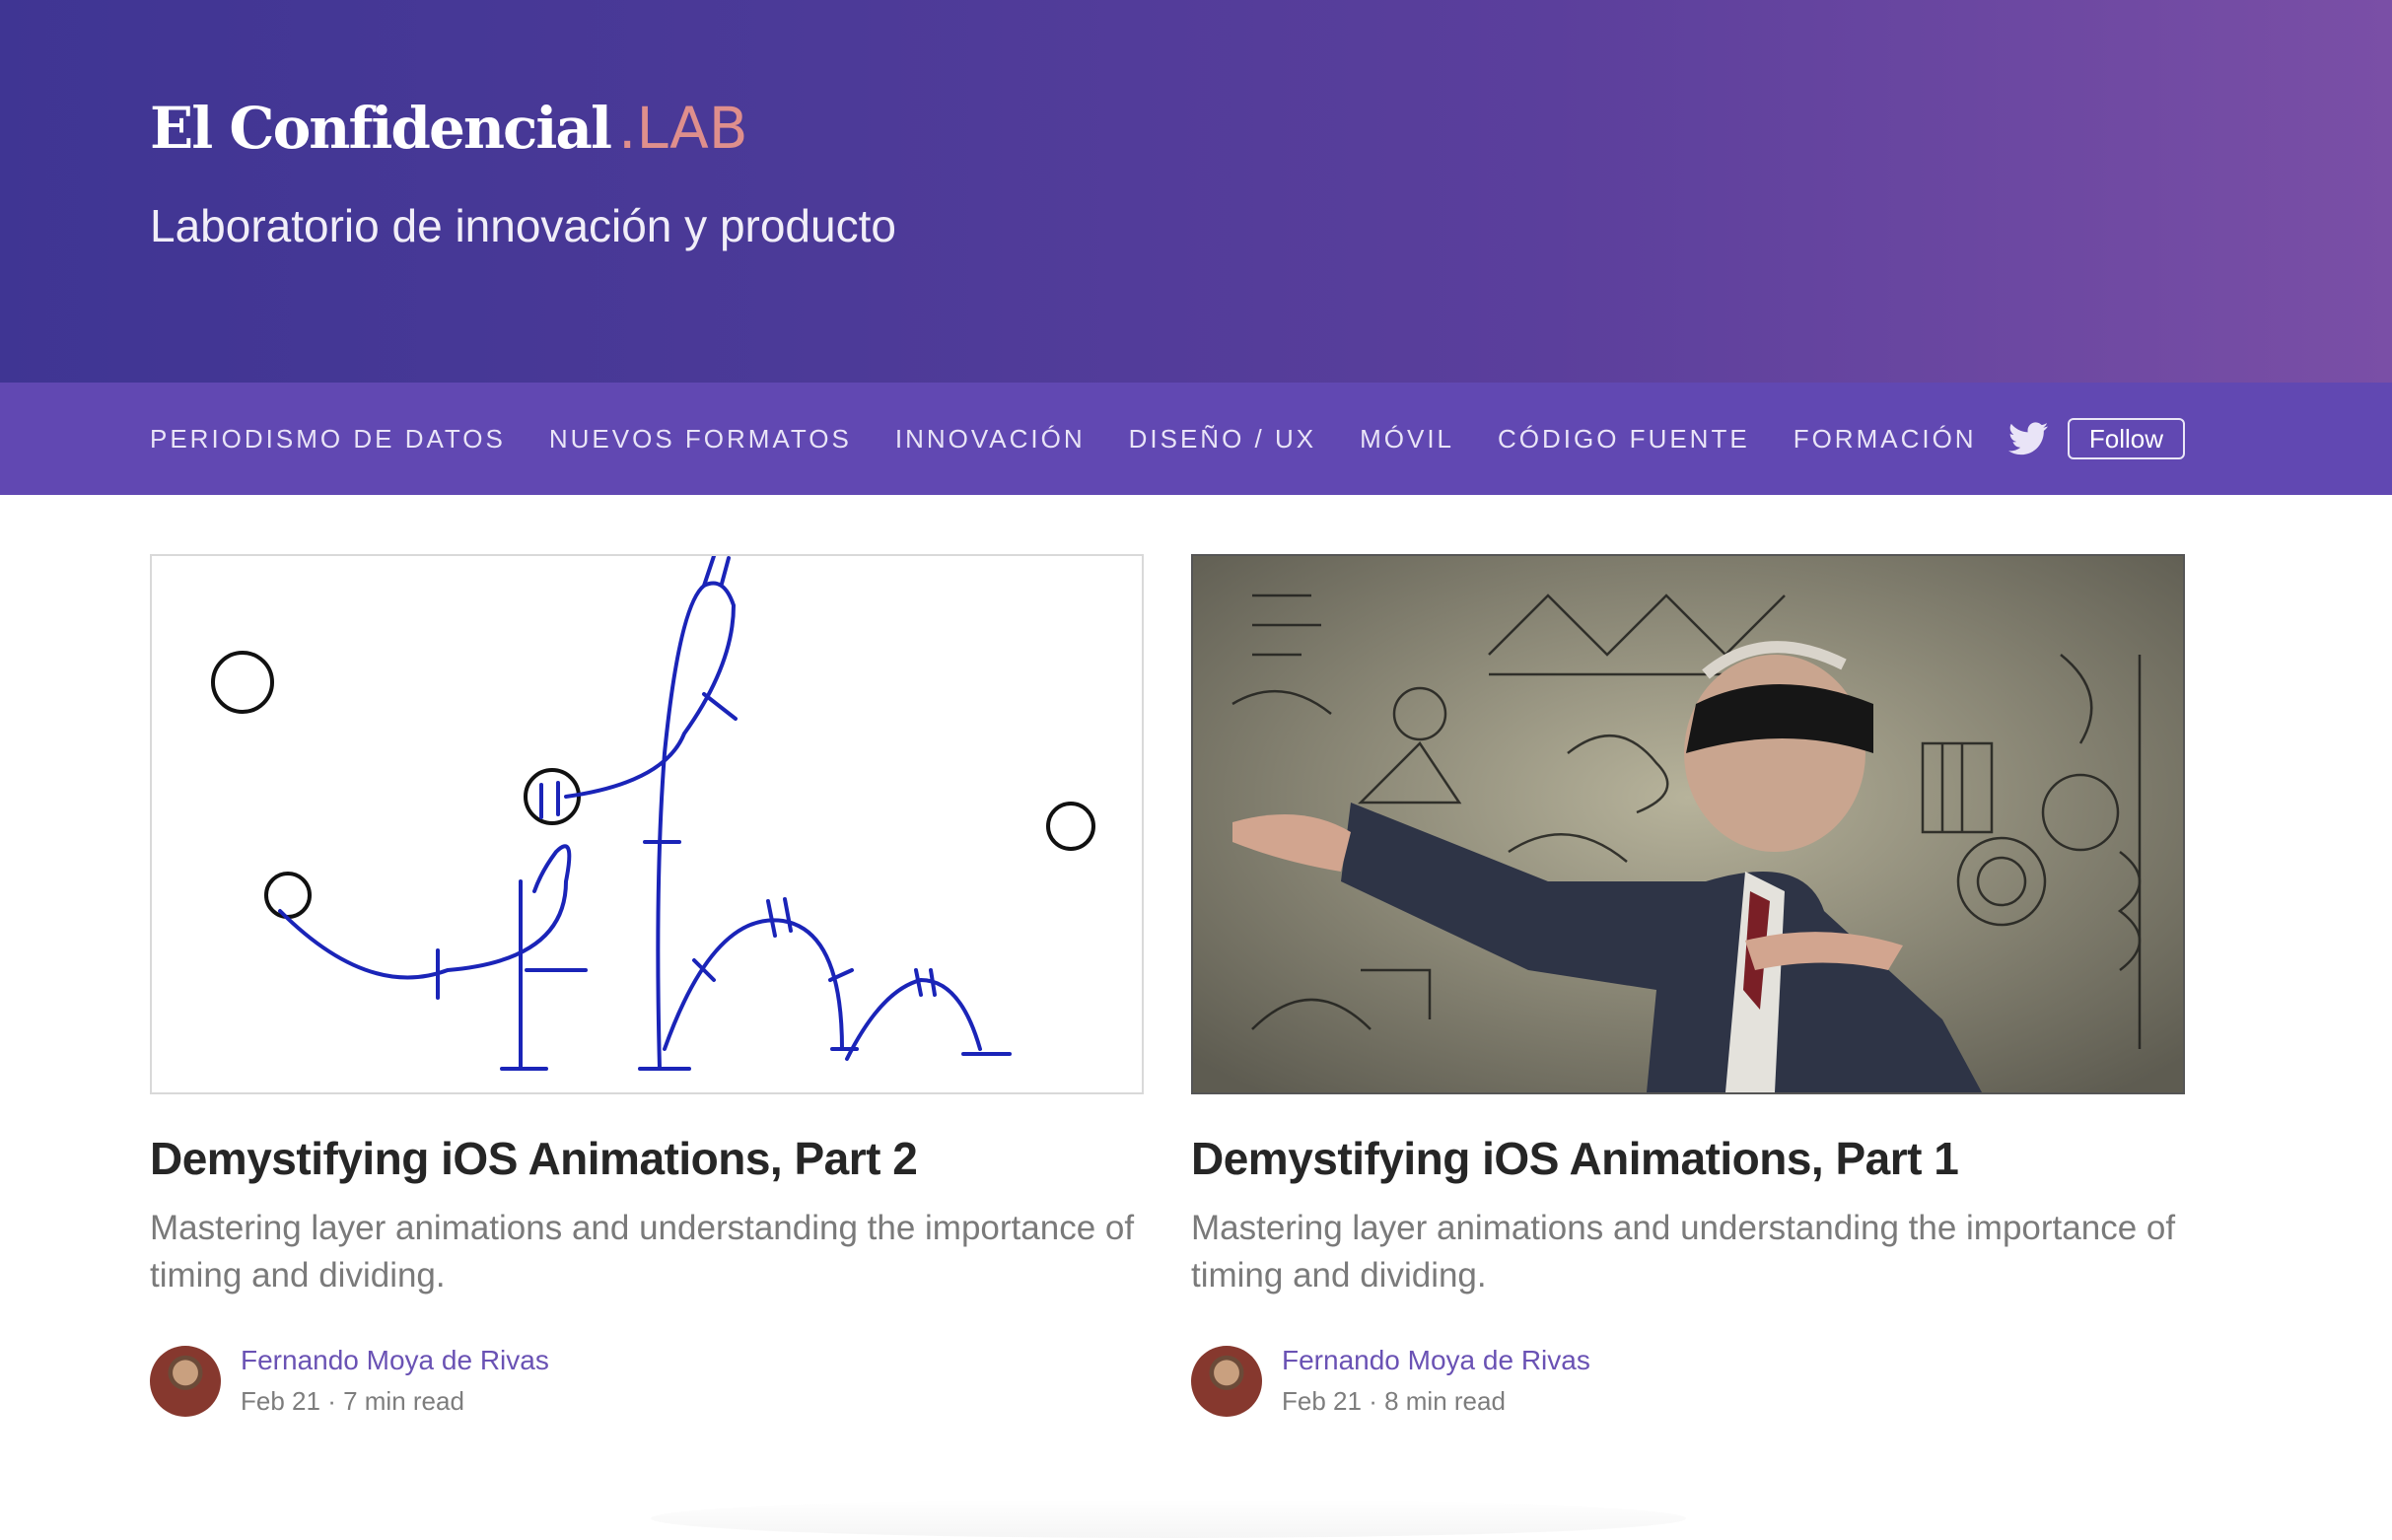 The image size is (2392, 1540). What do you see at coordinates (647, 1158) in the screenshot?
I see `post-title: Demystifying iOS Animations, Part 2` at bounding box center [647, 1158].